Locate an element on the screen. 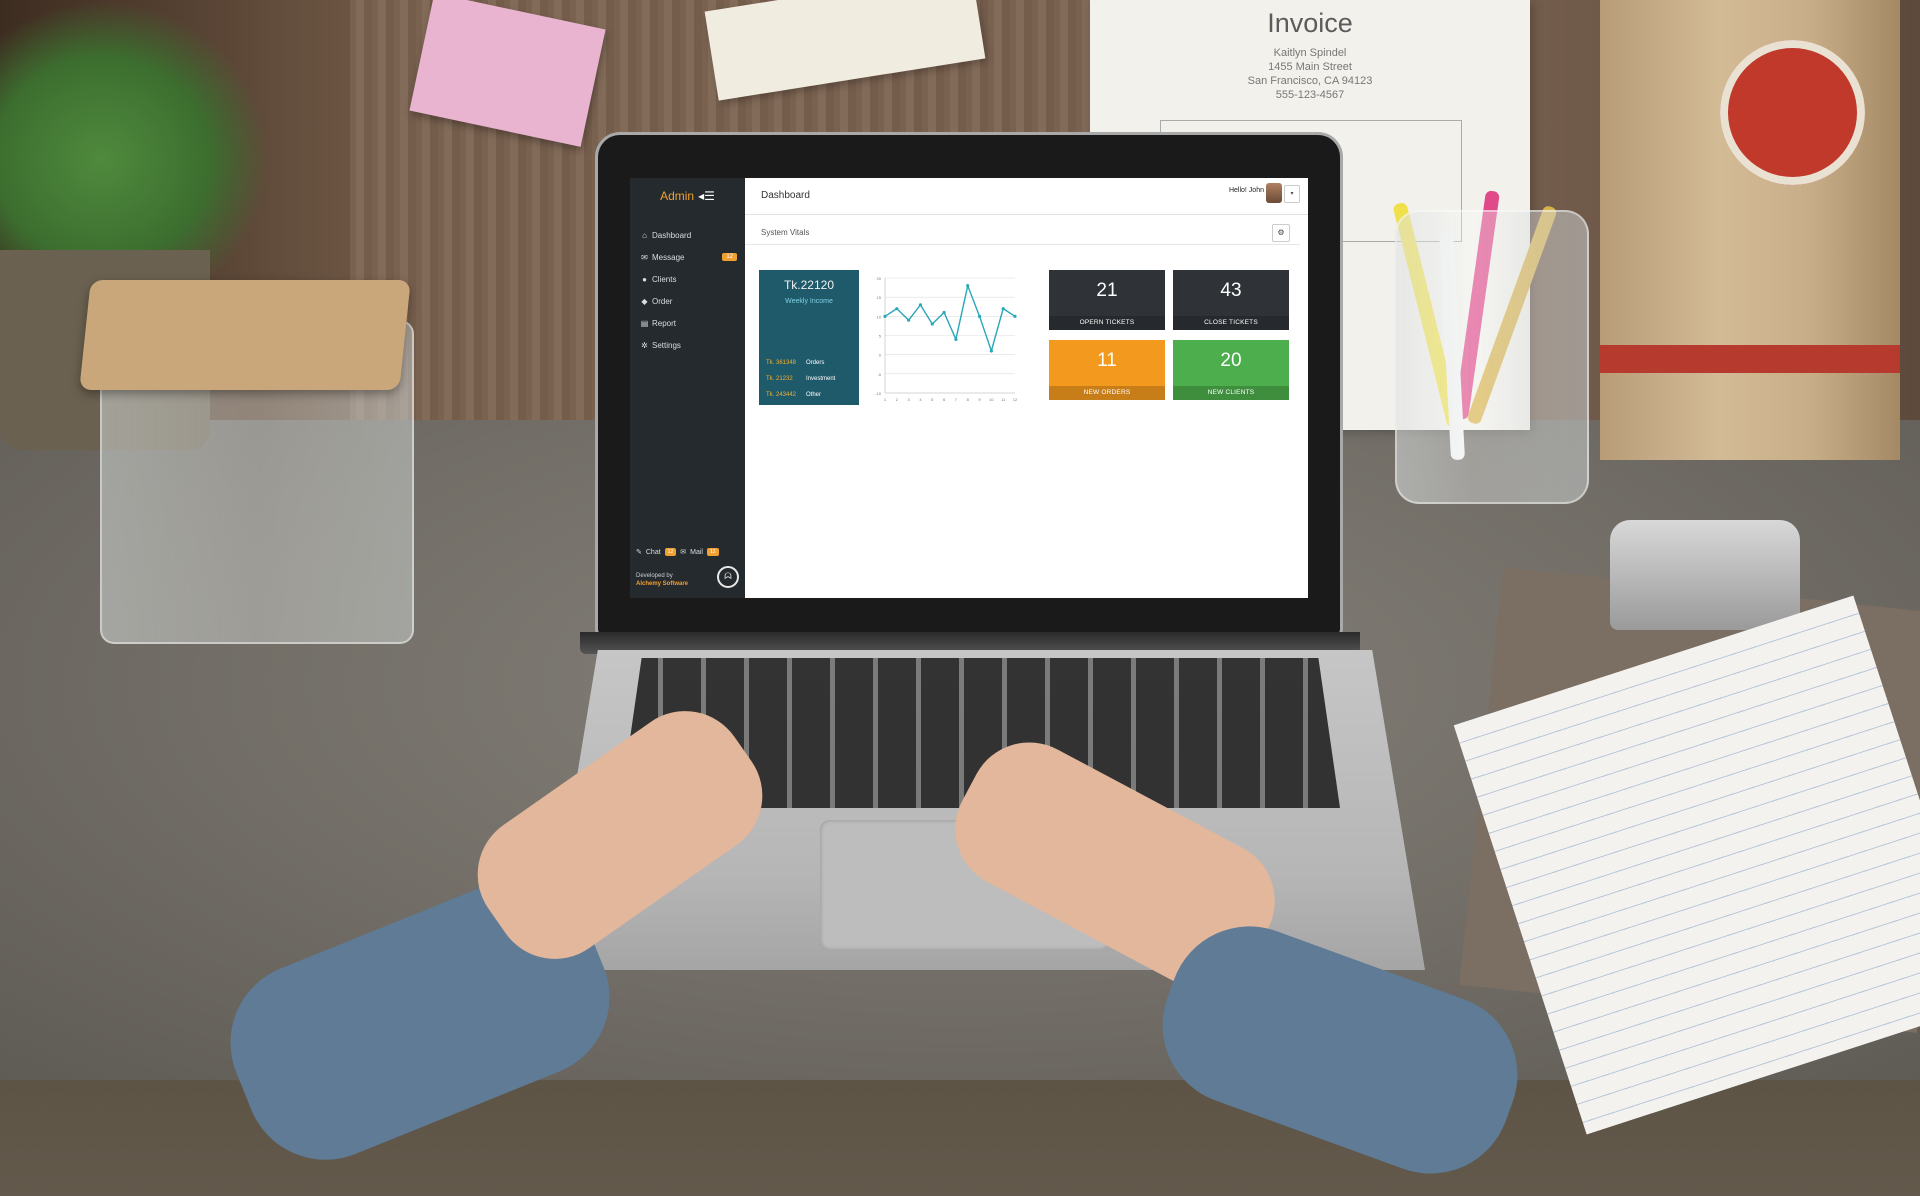 This screenshot has height=1196, width=1920. panel-header: System Vitals ⚙ is located at coordinates (1022, 233).